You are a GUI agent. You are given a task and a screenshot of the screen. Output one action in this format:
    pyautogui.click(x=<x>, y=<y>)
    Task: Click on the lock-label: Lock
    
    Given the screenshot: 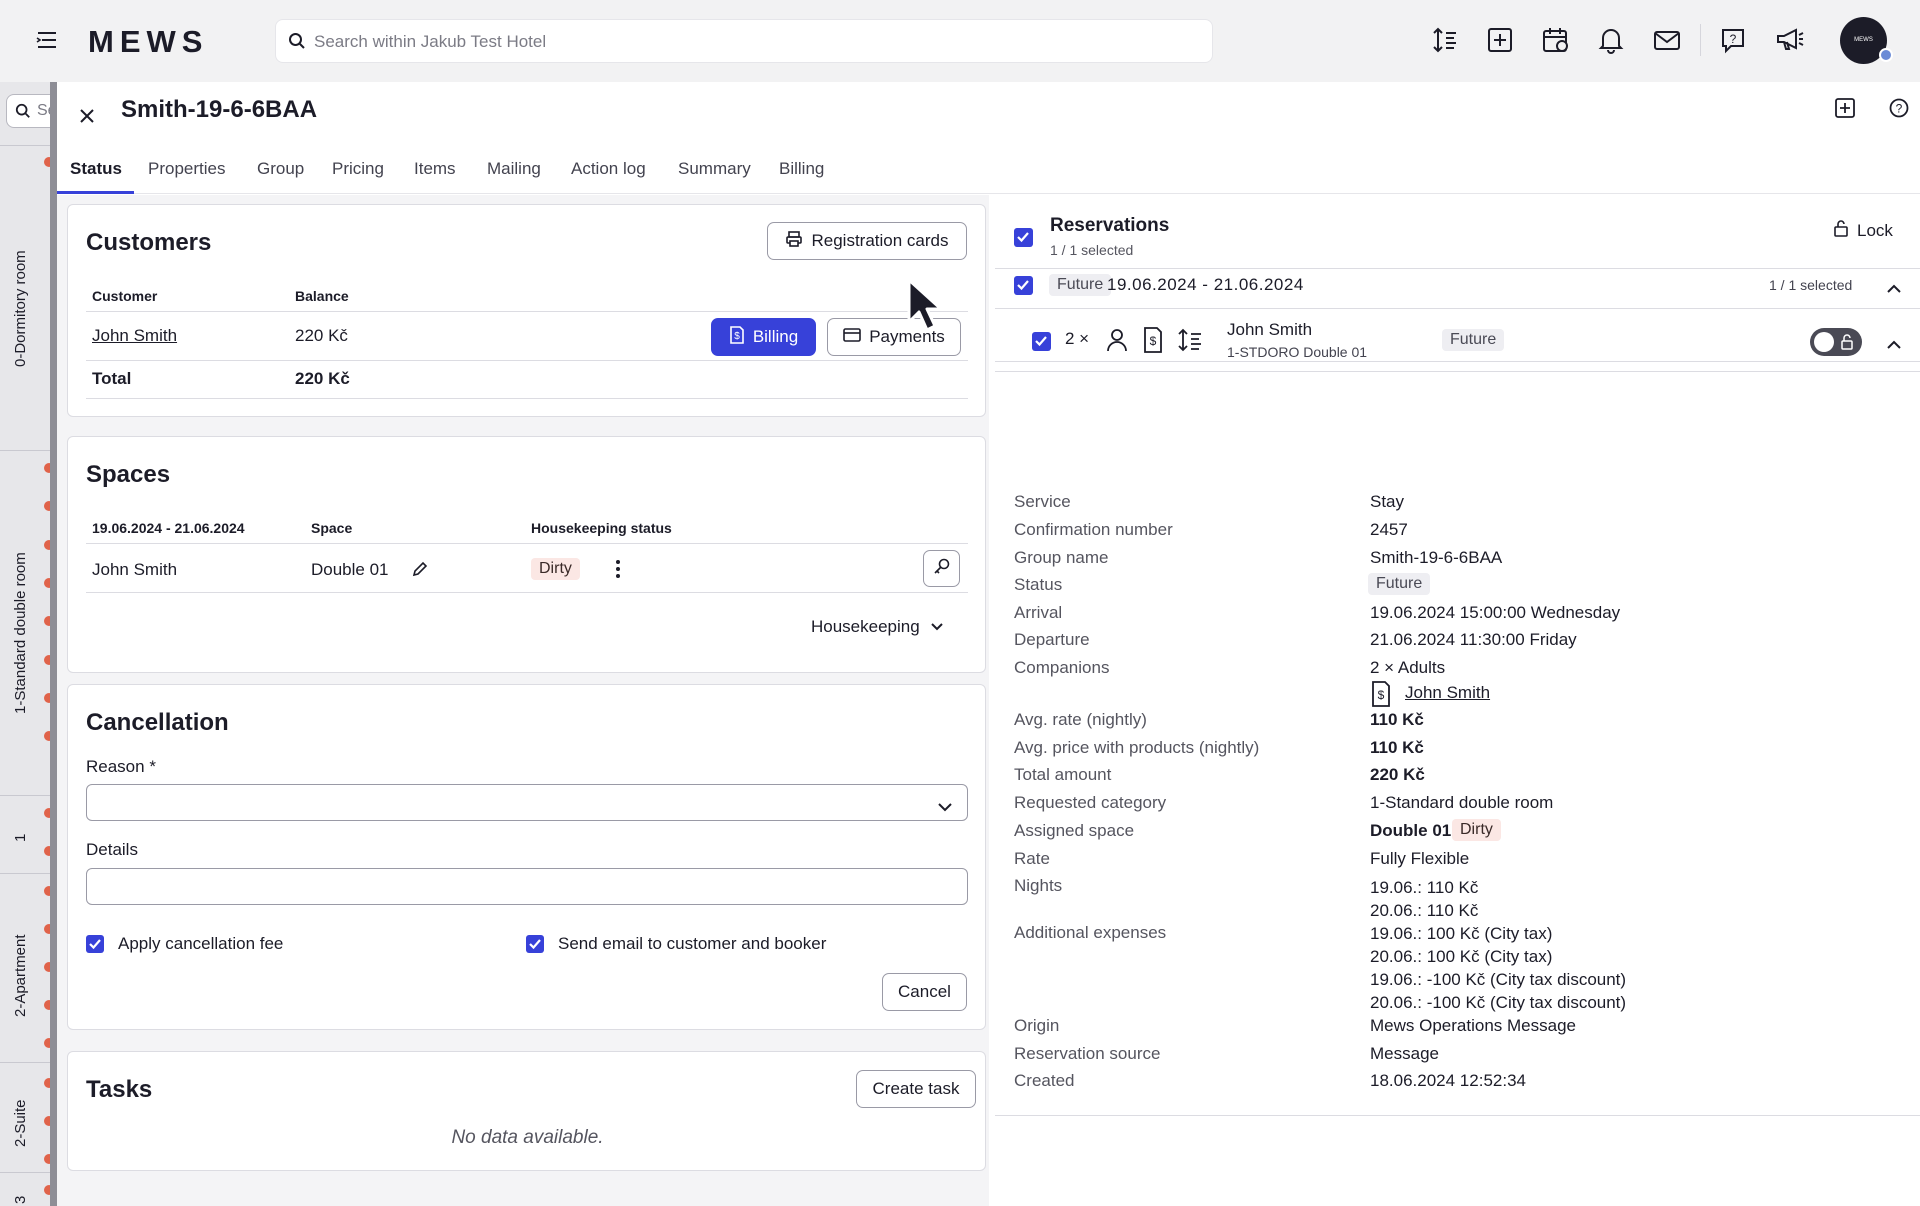 What is the action you would take?
    pyautogui.click(x=1875, y=230)
    